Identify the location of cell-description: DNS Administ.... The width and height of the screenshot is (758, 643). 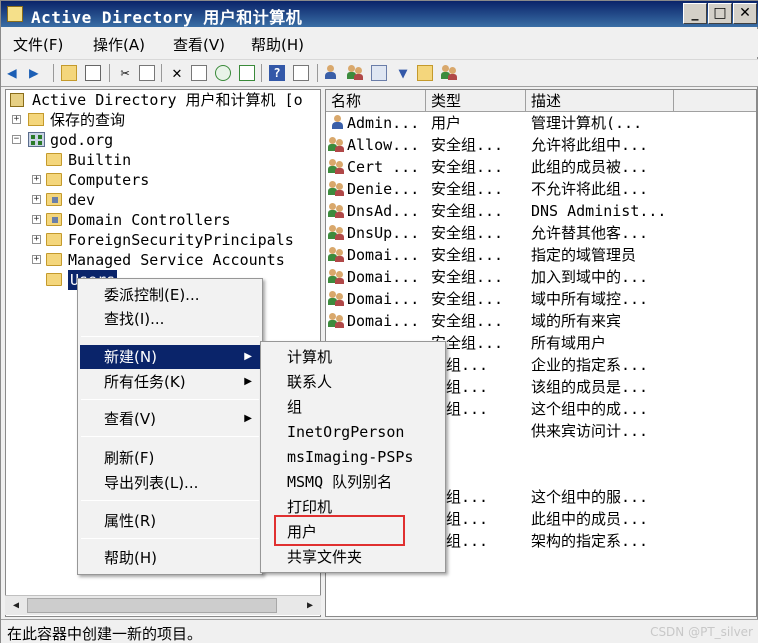
(599, 211).